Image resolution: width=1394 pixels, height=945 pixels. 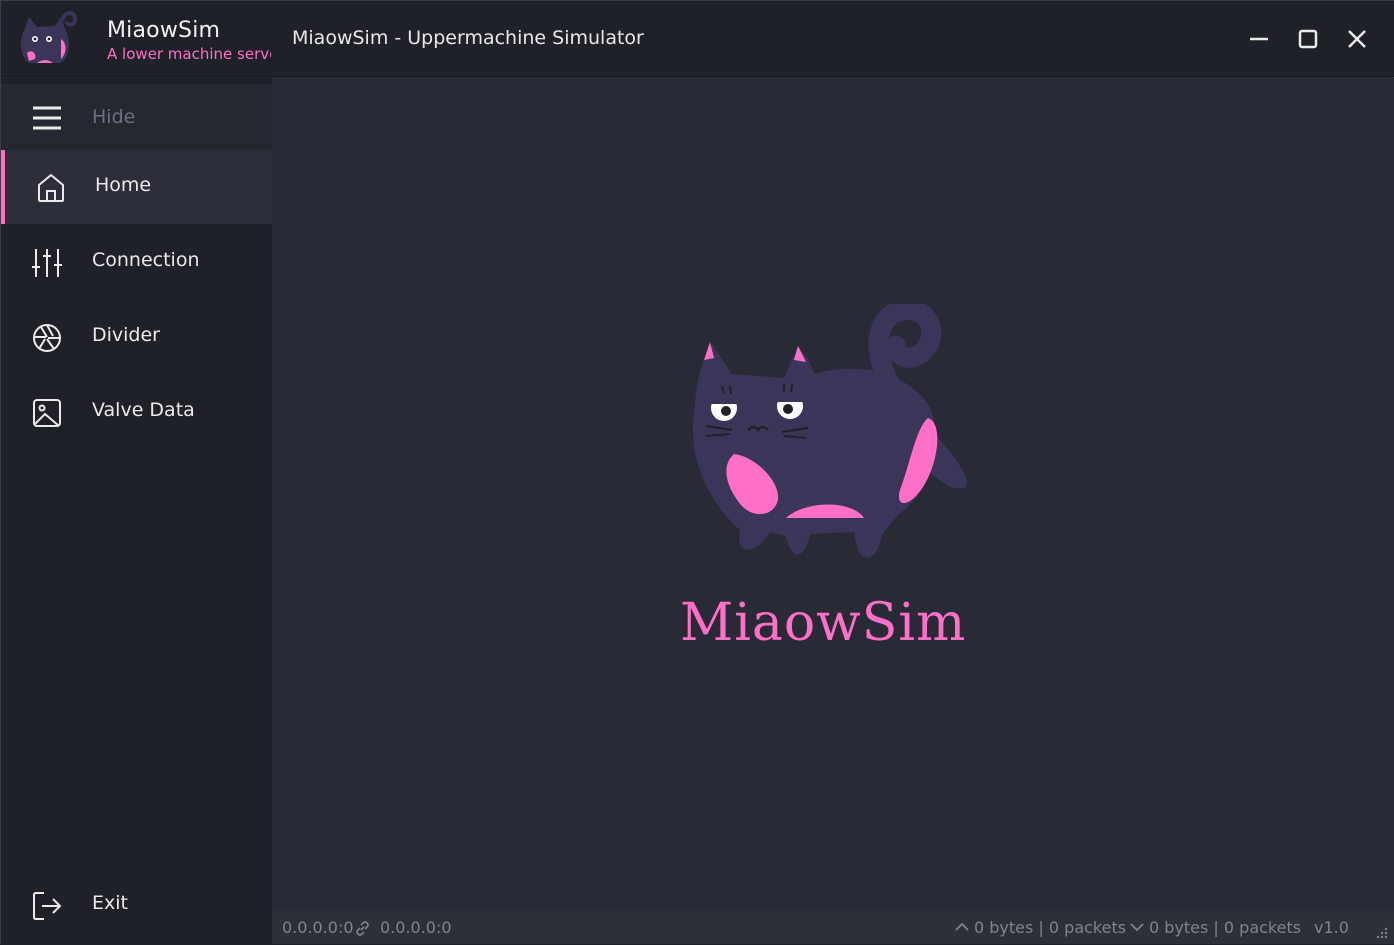 I want to click on sidebar-toggle: Hide, so click(x=136, y=117).